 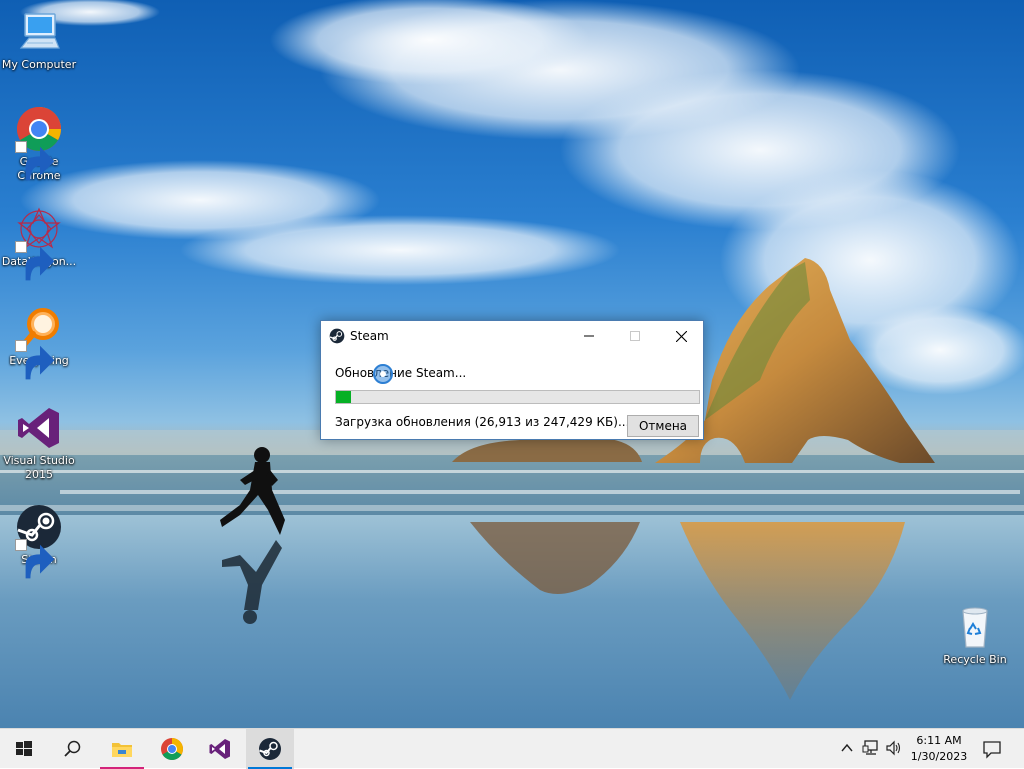 I want to click on action-center-icon, so click(x=992, y=749).